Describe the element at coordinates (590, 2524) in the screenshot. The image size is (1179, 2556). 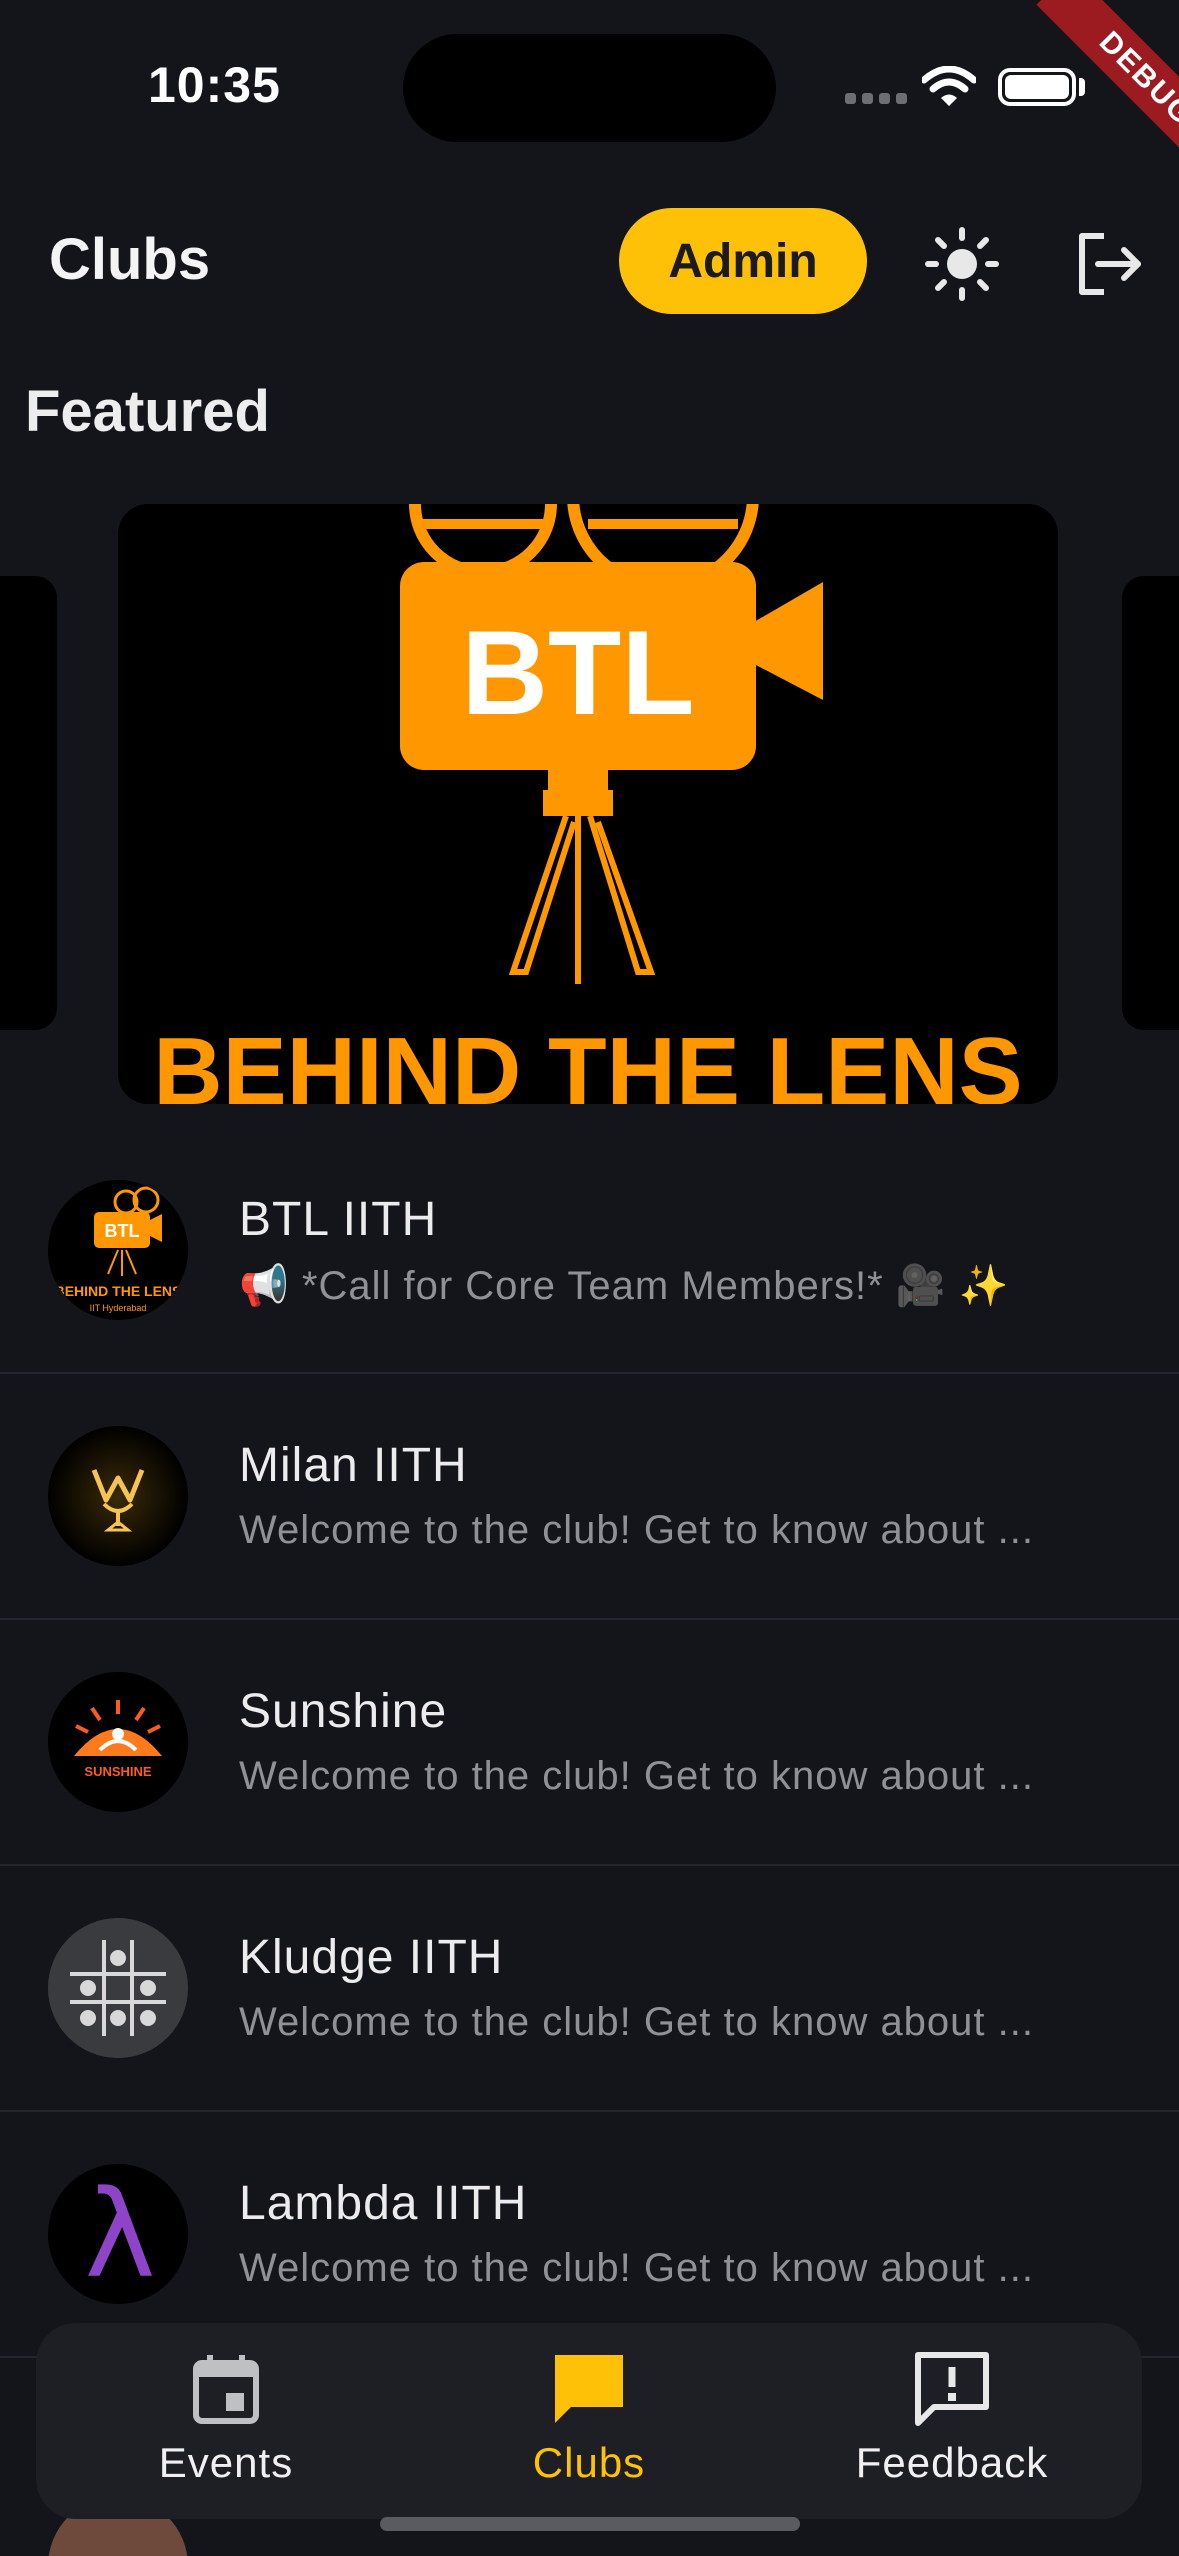
I see `home-indicator` at that location.